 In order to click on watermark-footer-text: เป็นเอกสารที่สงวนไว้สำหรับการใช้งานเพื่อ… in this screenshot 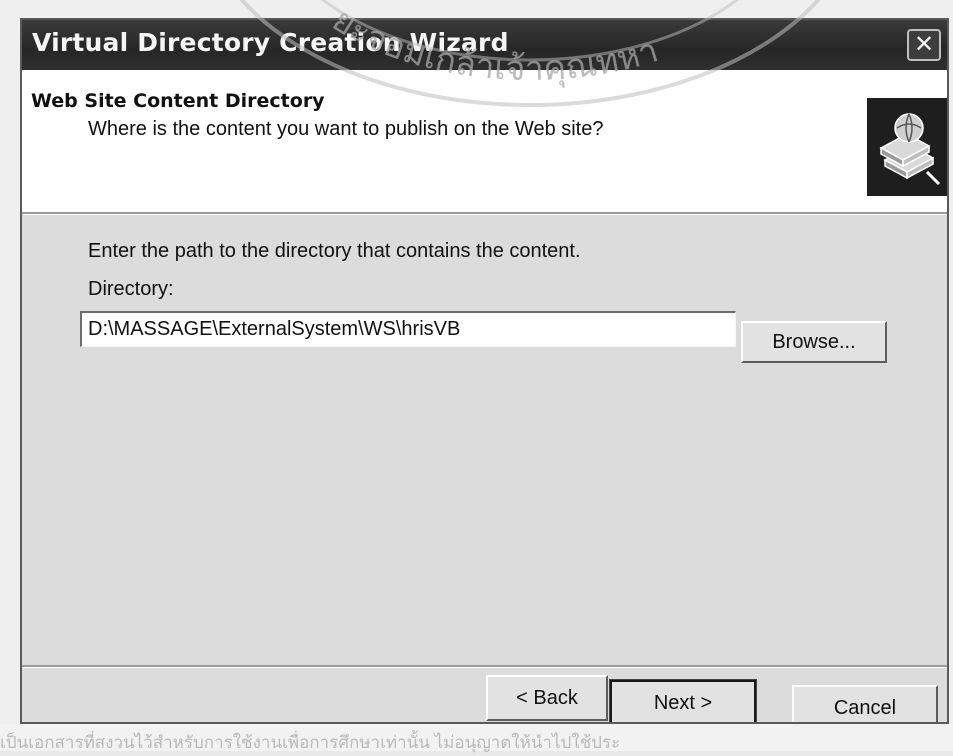, I will do `click(310, 742)`.